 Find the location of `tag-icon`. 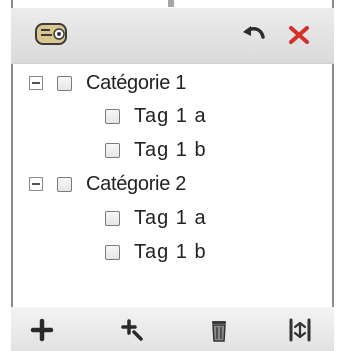

tag-icon is located at coordinates (51, 34).